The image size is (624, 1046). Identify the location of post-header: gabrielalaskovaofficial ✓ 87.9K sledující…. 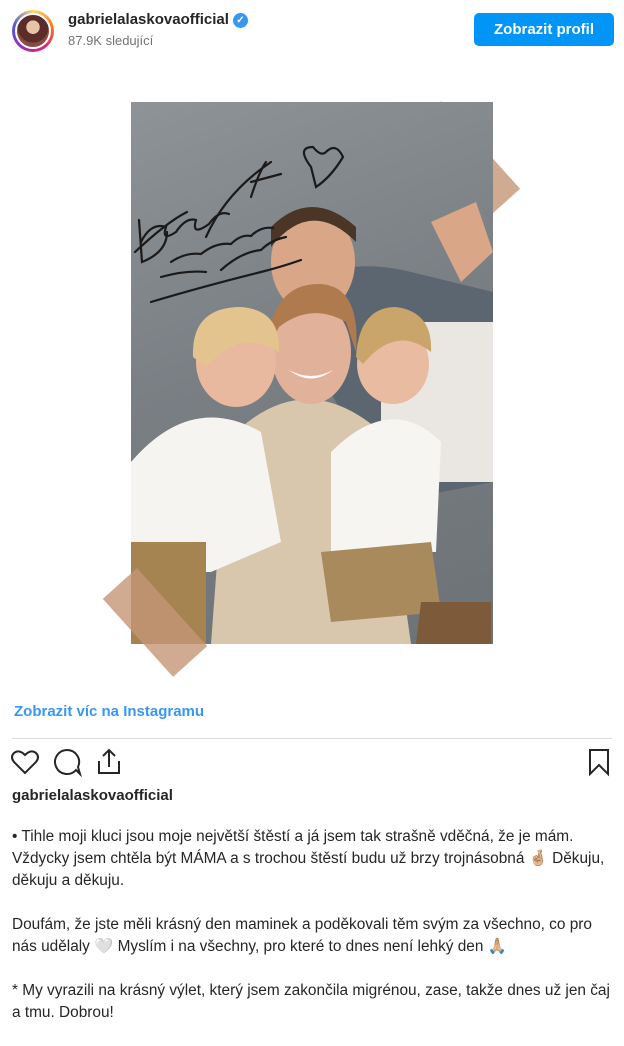
(312, 30).